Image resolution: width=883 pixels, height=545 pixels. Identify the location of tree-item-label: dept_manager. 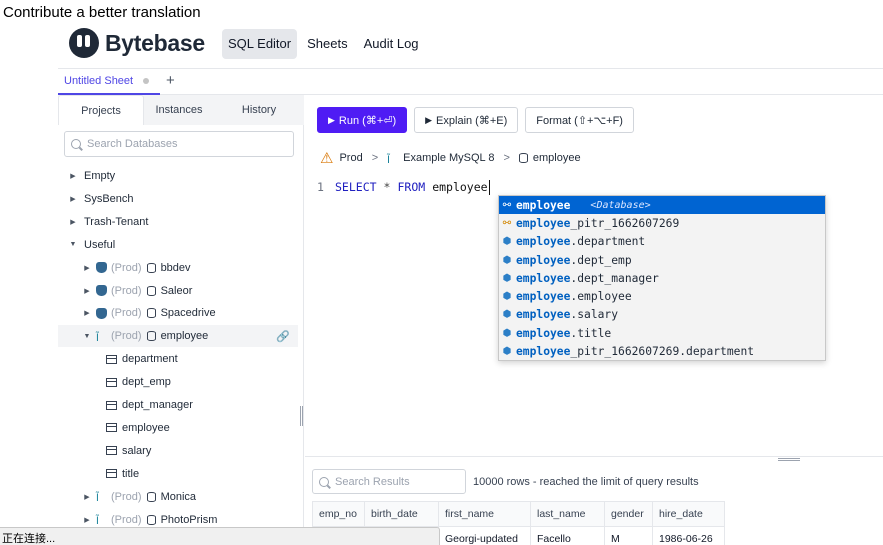
(157, 405).